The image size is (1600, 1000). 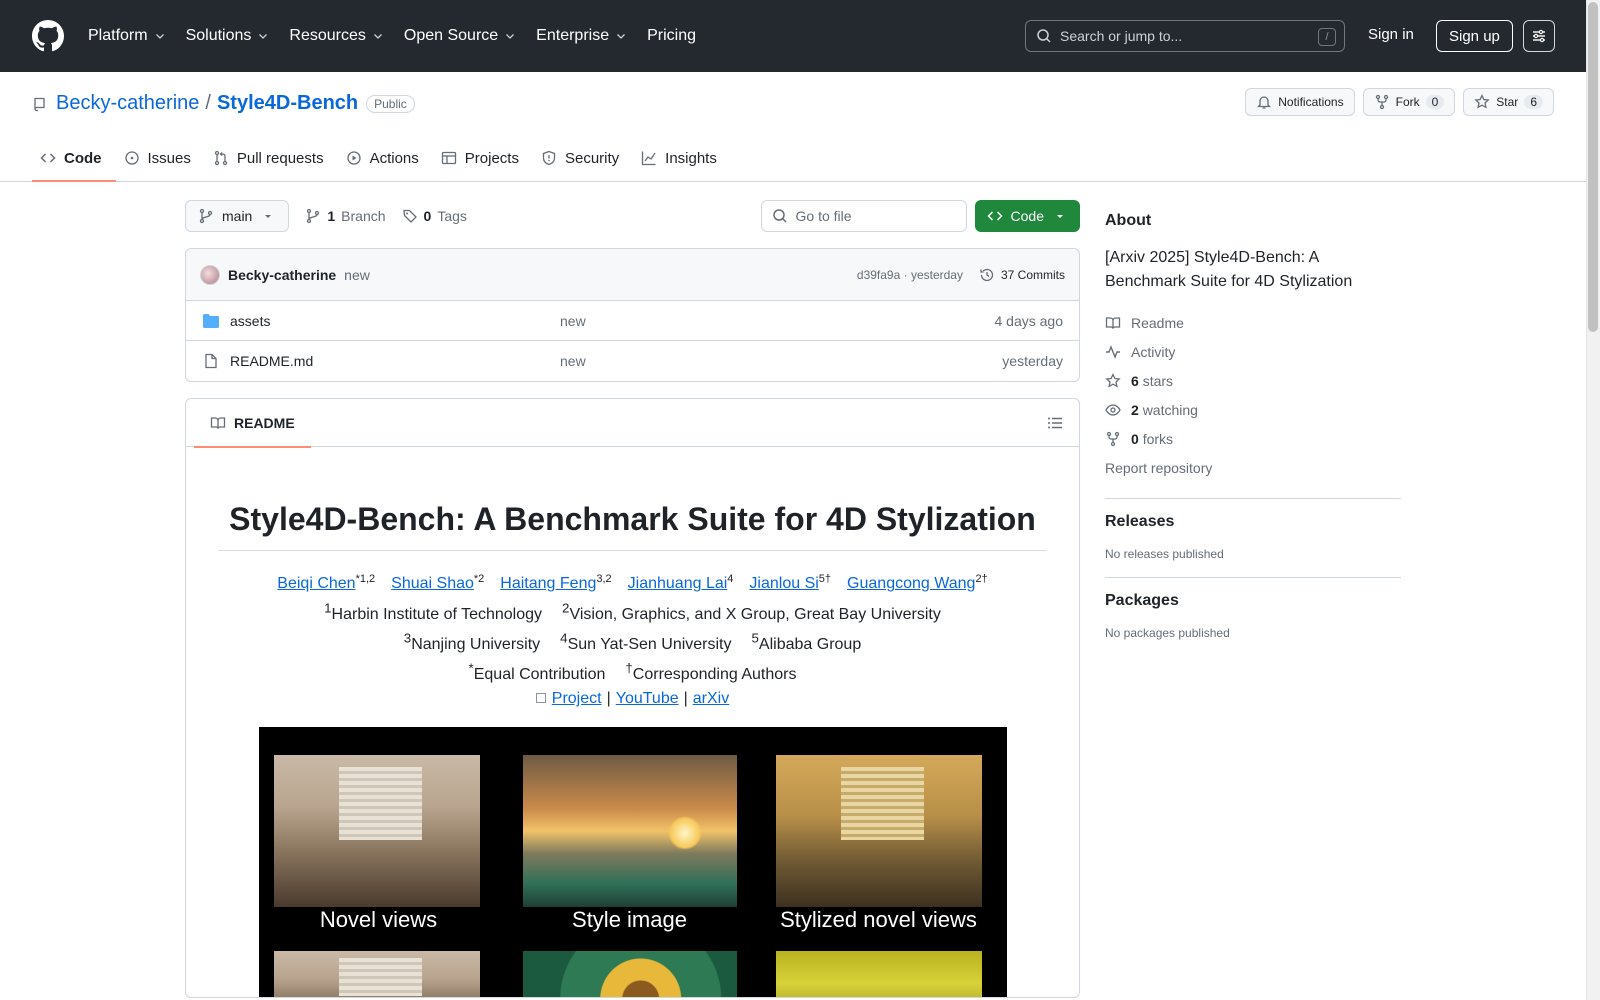 I want to click on list-icon, so click(x=1055, y=423).